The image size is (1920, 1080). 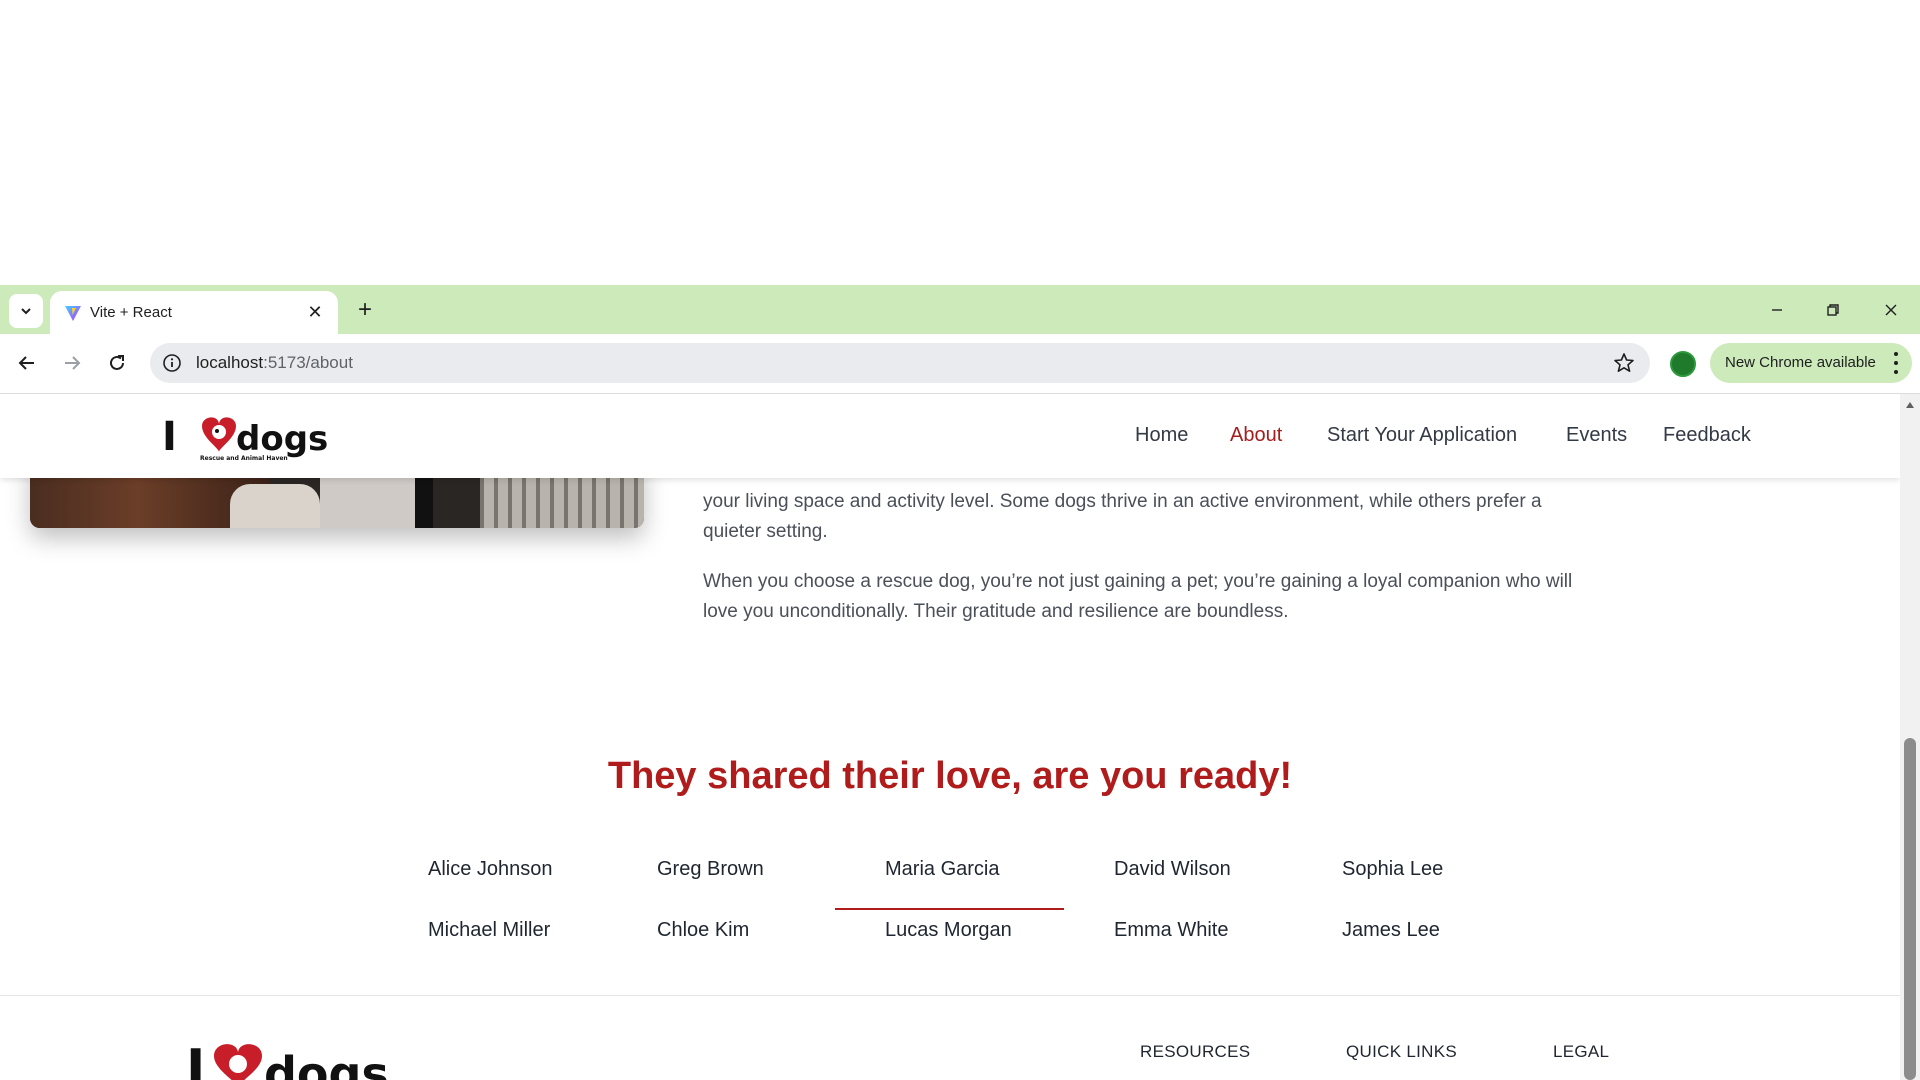 What do you see at coordinates (244, 458) in the screenshot?
I see `logo-tagline: Rescue and Animal Haven` at bounding box center [244, 458].